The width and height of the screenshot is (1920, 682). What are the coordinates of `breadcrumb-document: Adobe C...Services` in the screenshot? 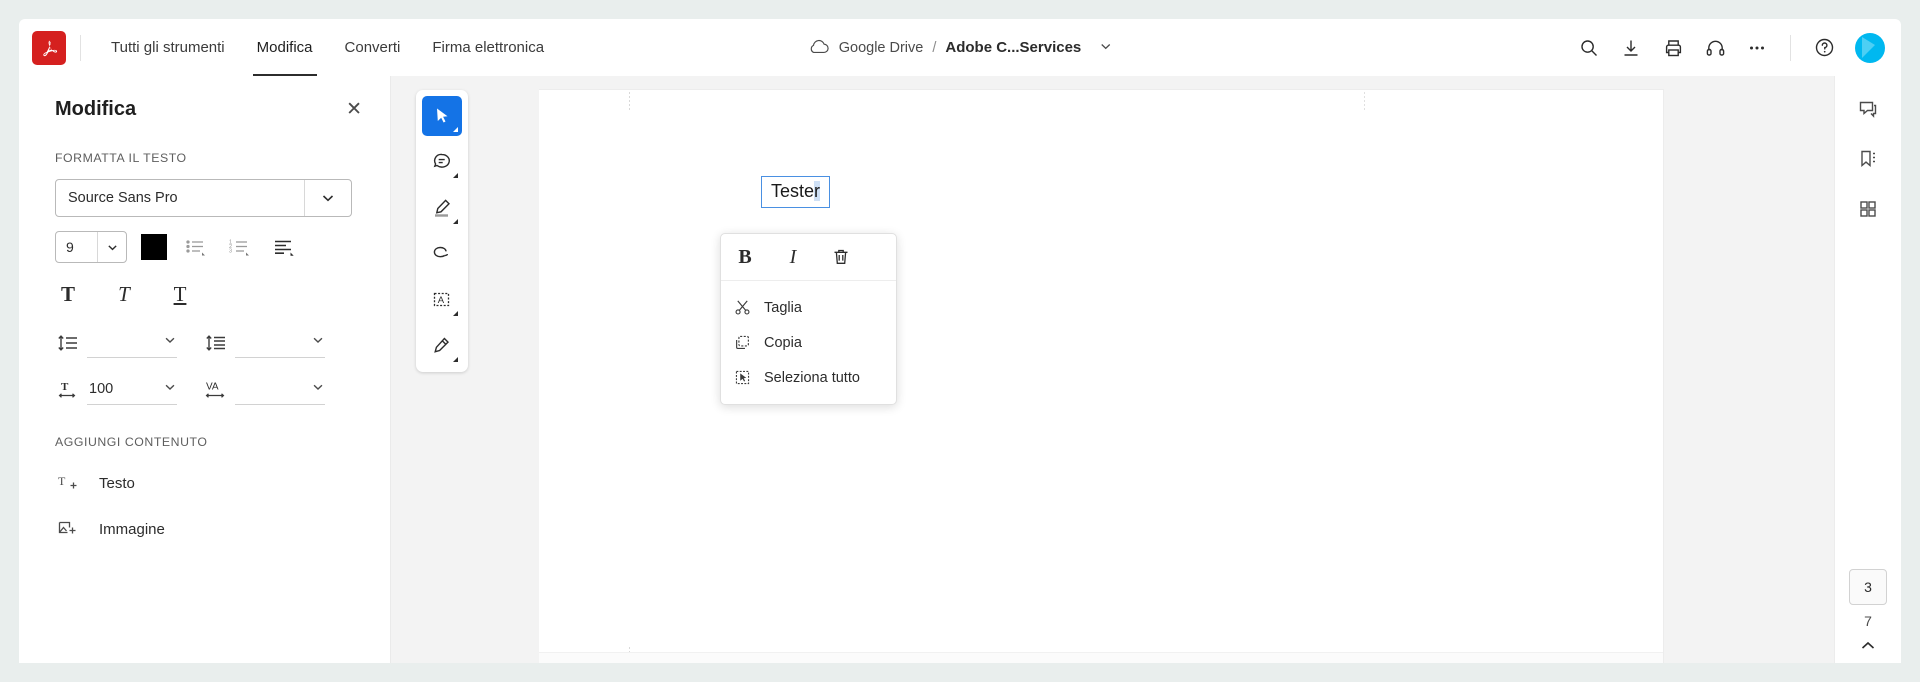 It's located at (1013, 47).